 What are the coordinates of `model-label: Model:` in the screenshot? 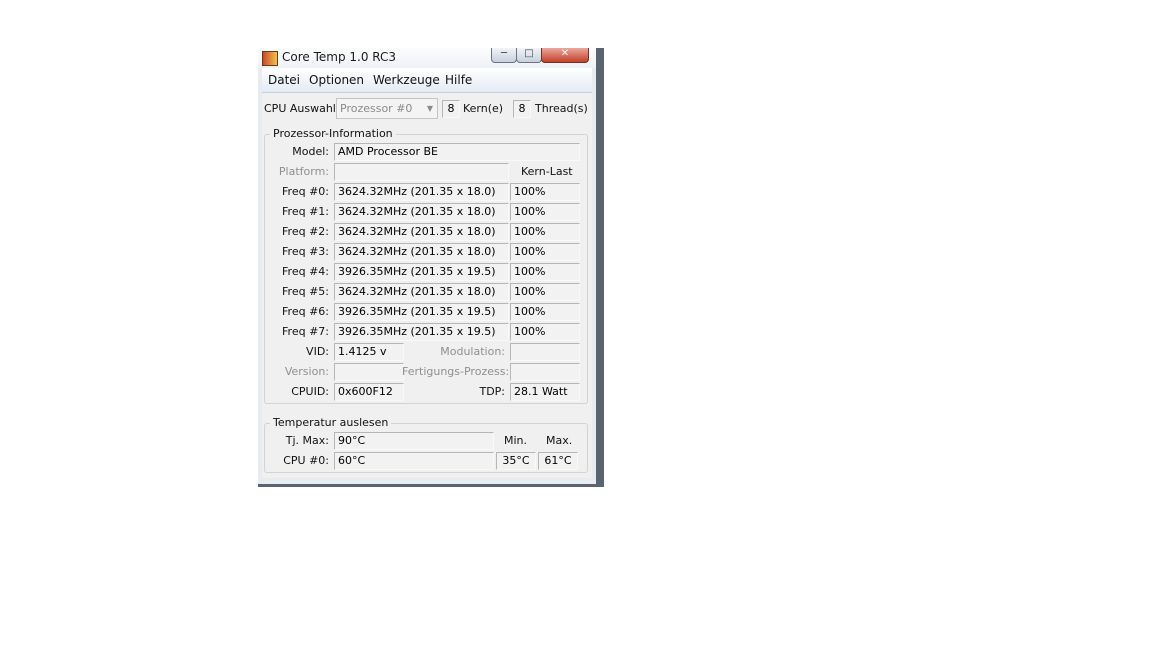 It's located at (310, 151).